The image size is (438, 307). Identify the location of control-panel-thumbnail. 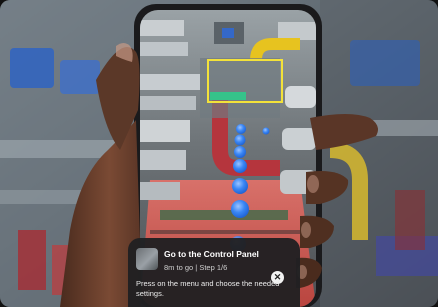
(147, 259).